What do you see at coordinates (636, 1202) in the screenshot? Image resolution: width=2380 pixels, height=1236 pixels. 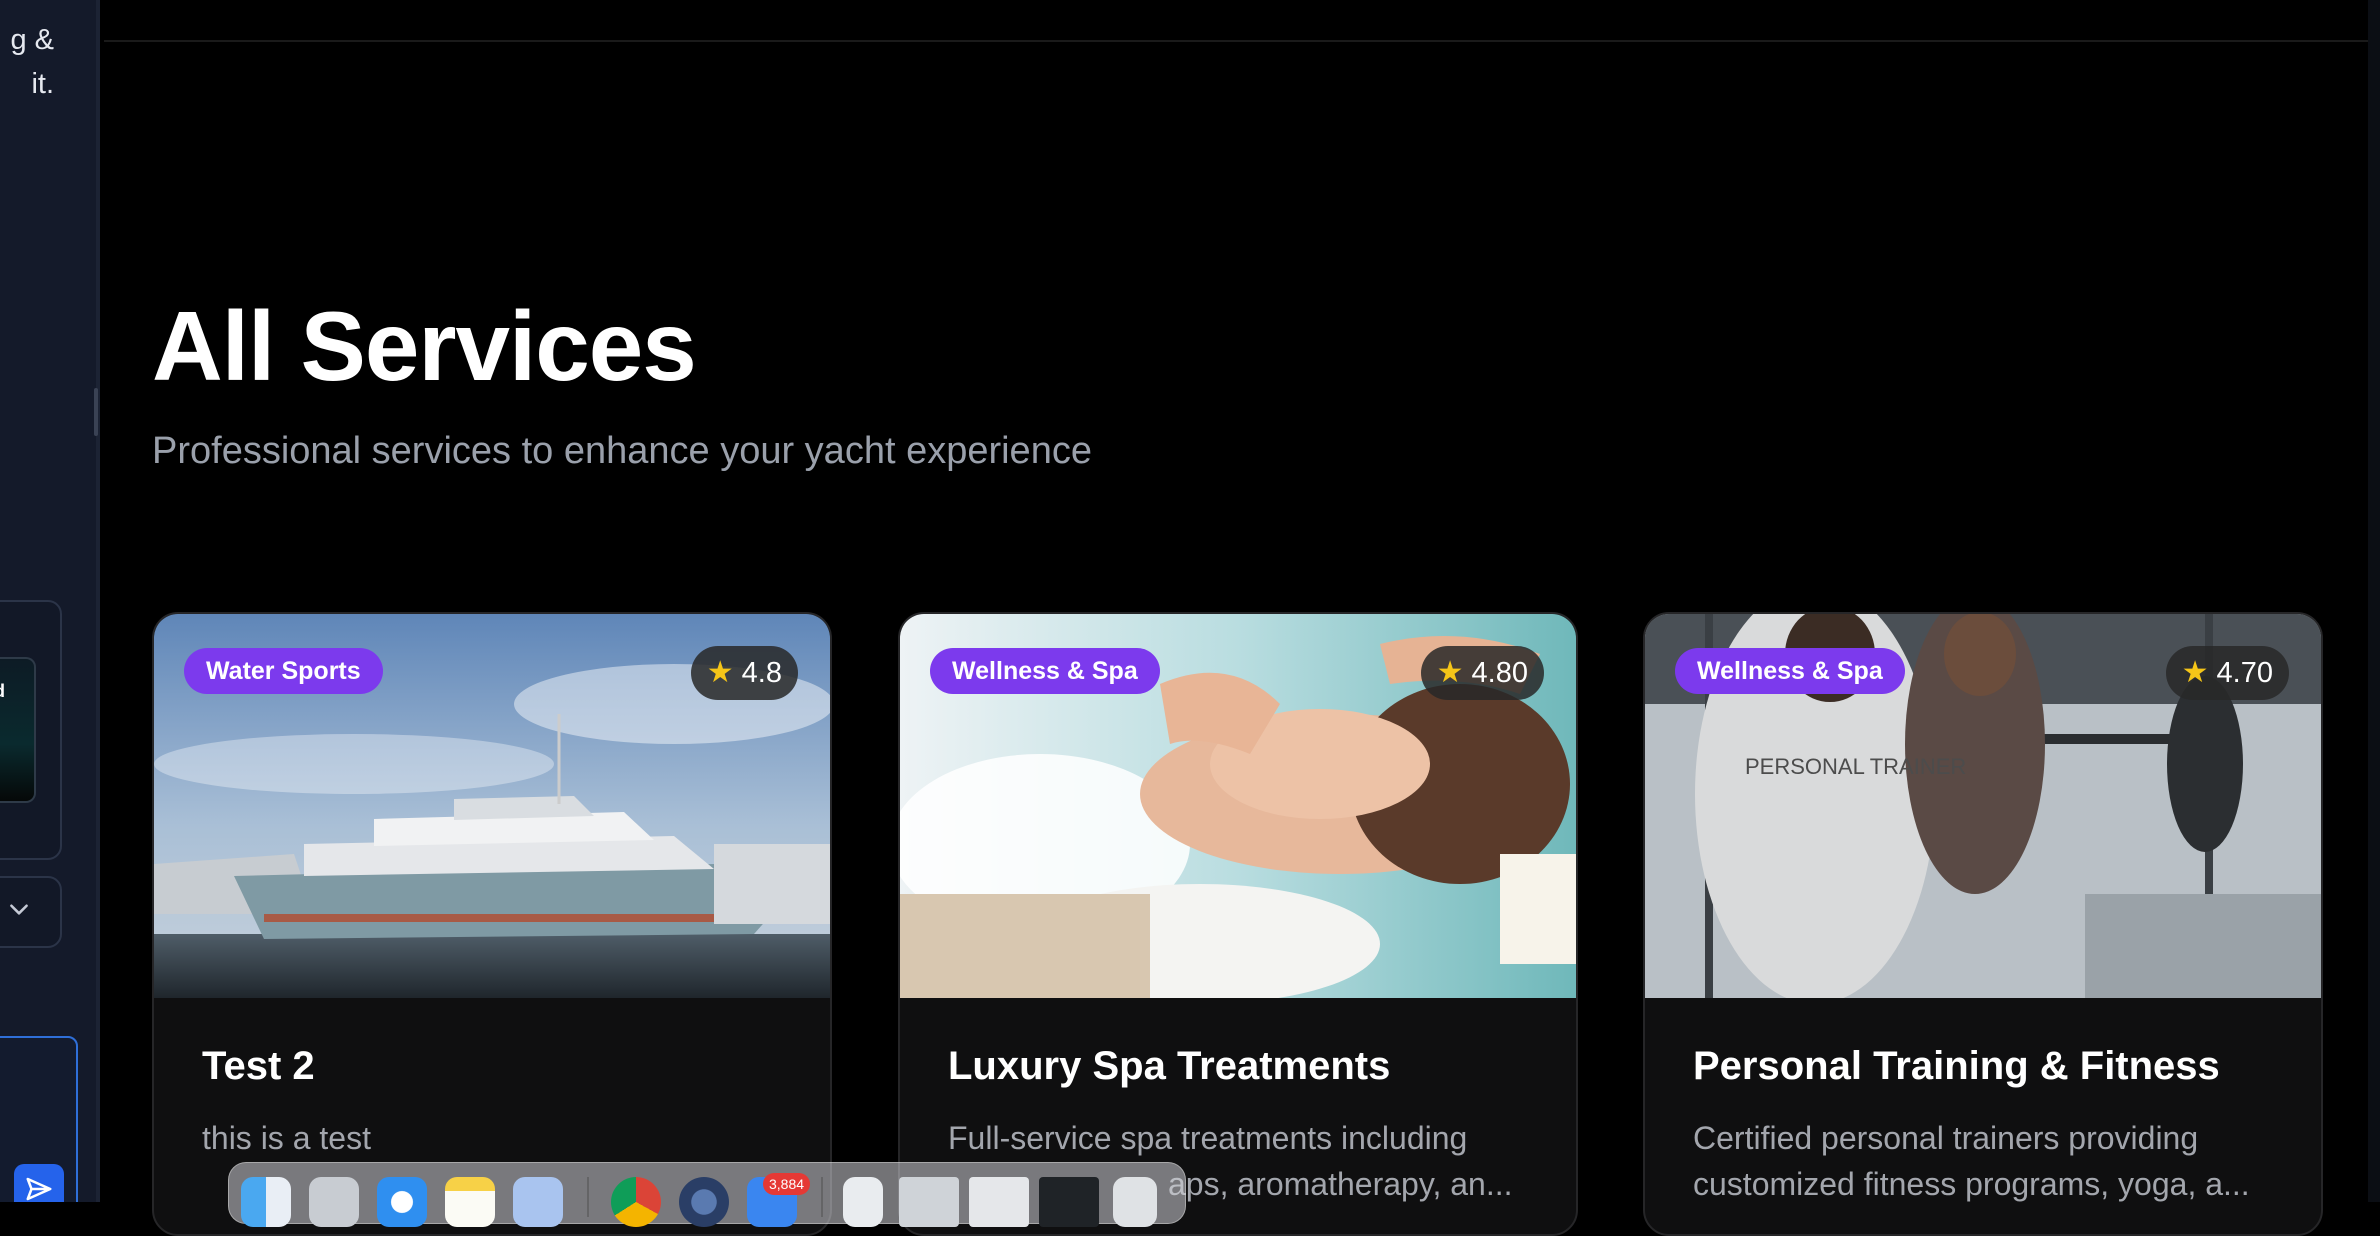 I see `chrome-icon` at bounding box center [636, 1202].